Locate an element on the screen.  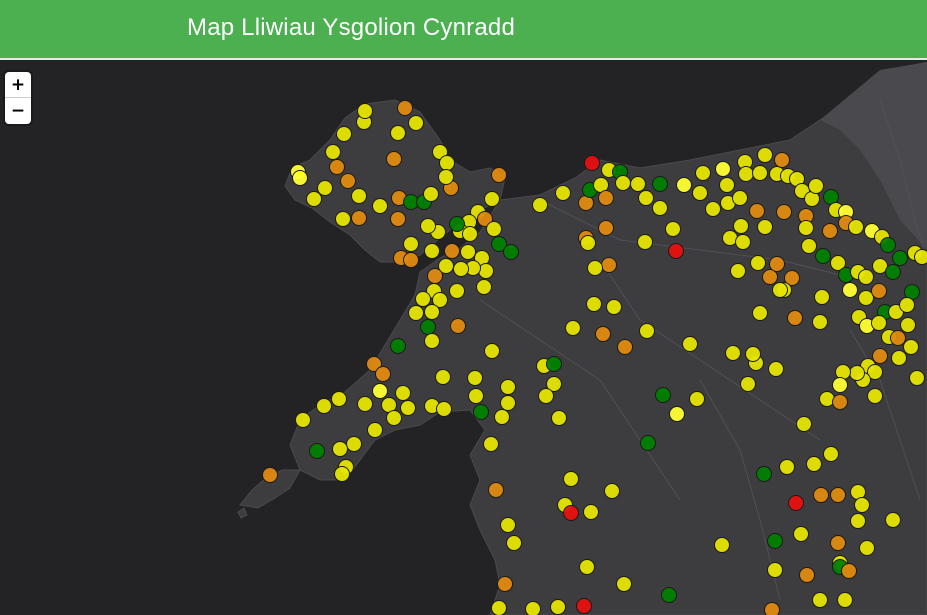
zoom-out-button: − is located at coordinates (18, 111).